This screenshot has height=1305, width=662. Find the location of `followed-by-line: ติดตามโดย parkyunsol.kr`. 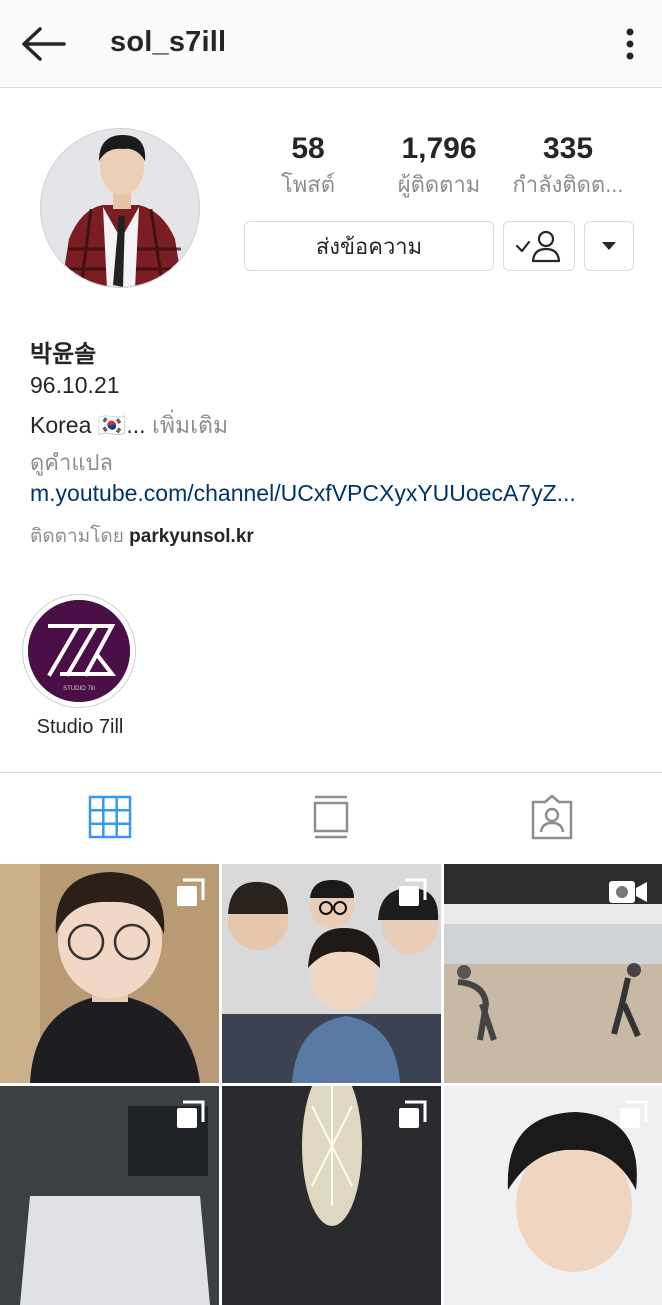

followed-by-line: ติดตามโดย parkyunsol.kr is located at coordinates (142, 536).